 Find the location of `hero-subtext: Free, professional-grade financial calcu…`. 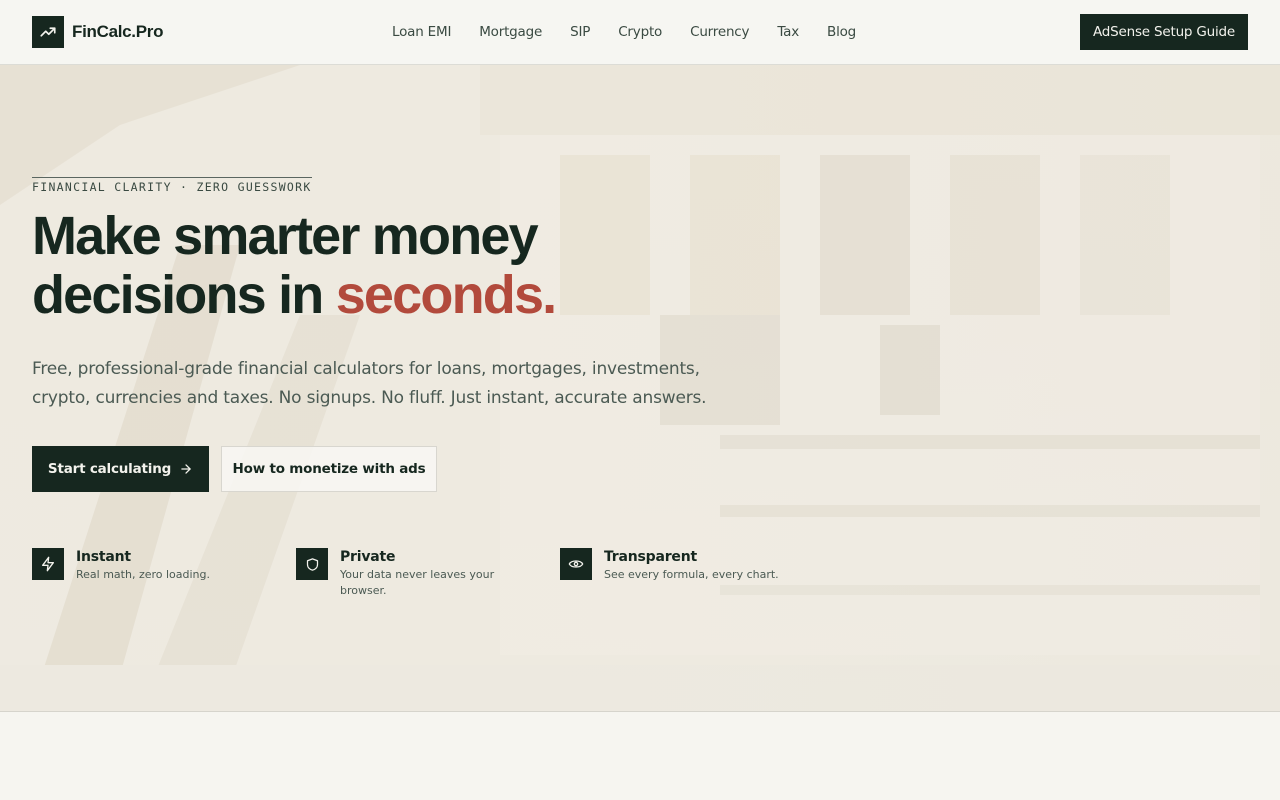

hero-subtext: Free, professional-grade financial calcu… is located at coordinates (369, 383).